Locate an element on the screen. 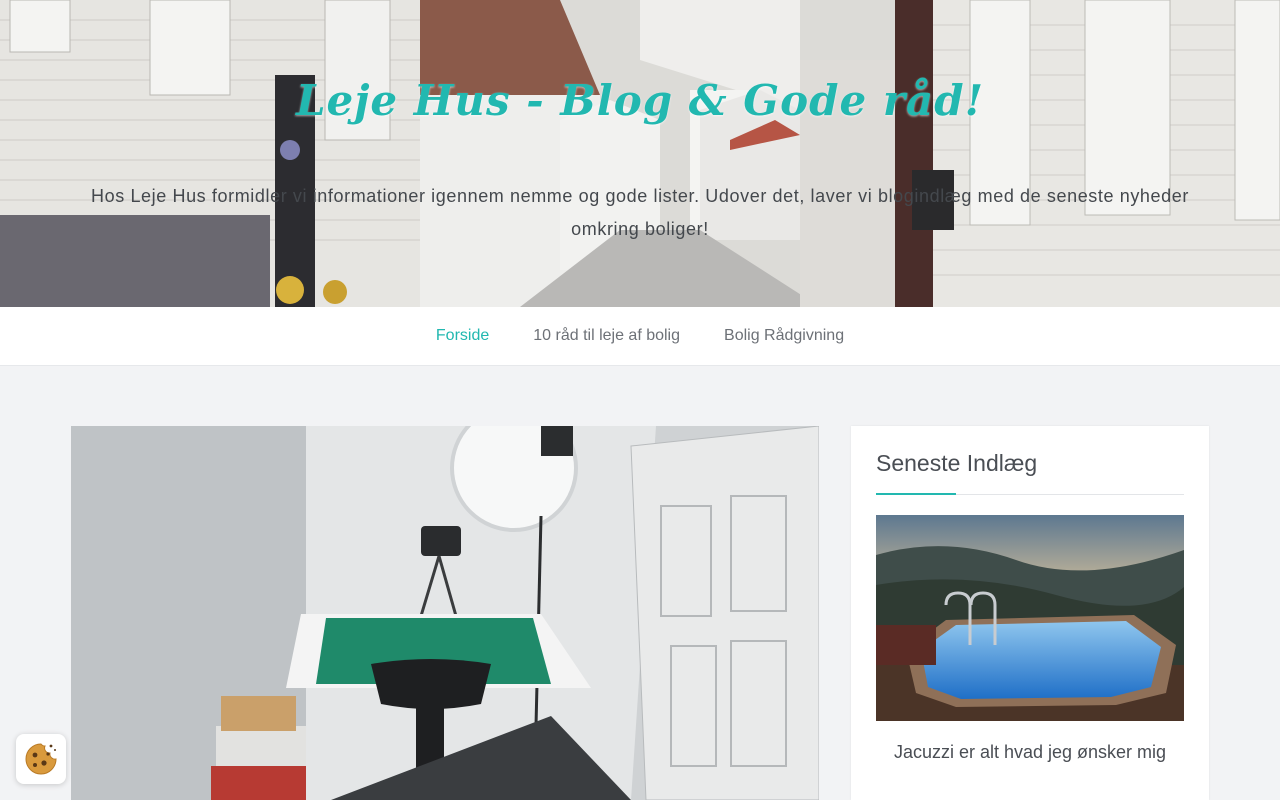 This screenshot has width=1280, height=800. cookie-icon is located at coordinates (41, 759).